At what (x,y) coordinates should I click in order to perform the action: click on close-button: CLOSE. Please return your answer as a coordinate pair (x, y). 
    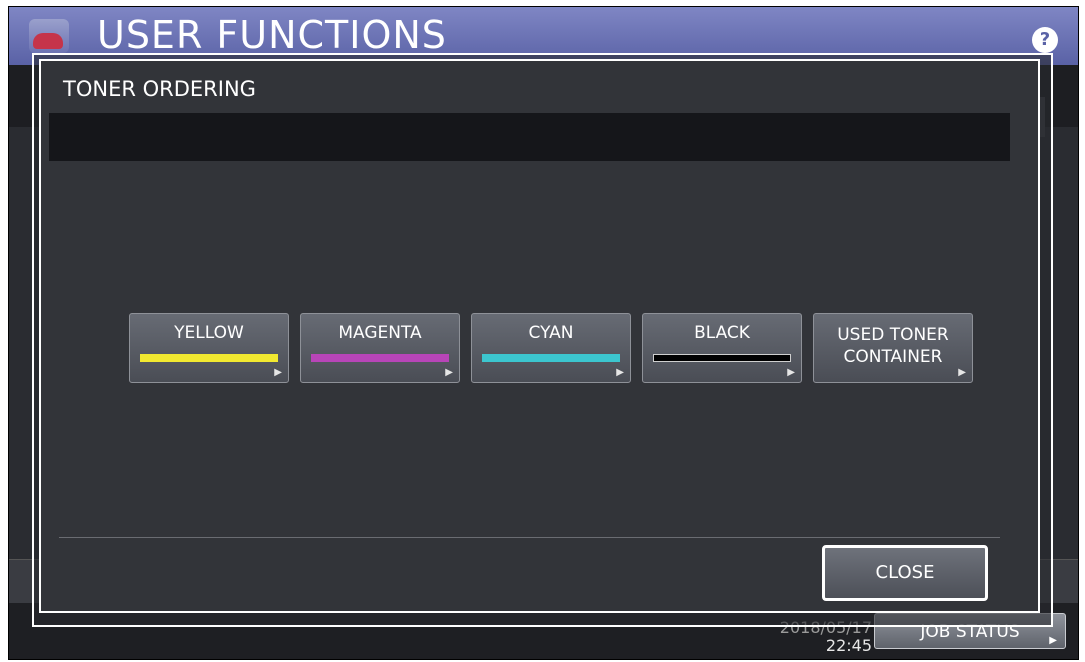
    Looking at the image, I should click on (905, 573).